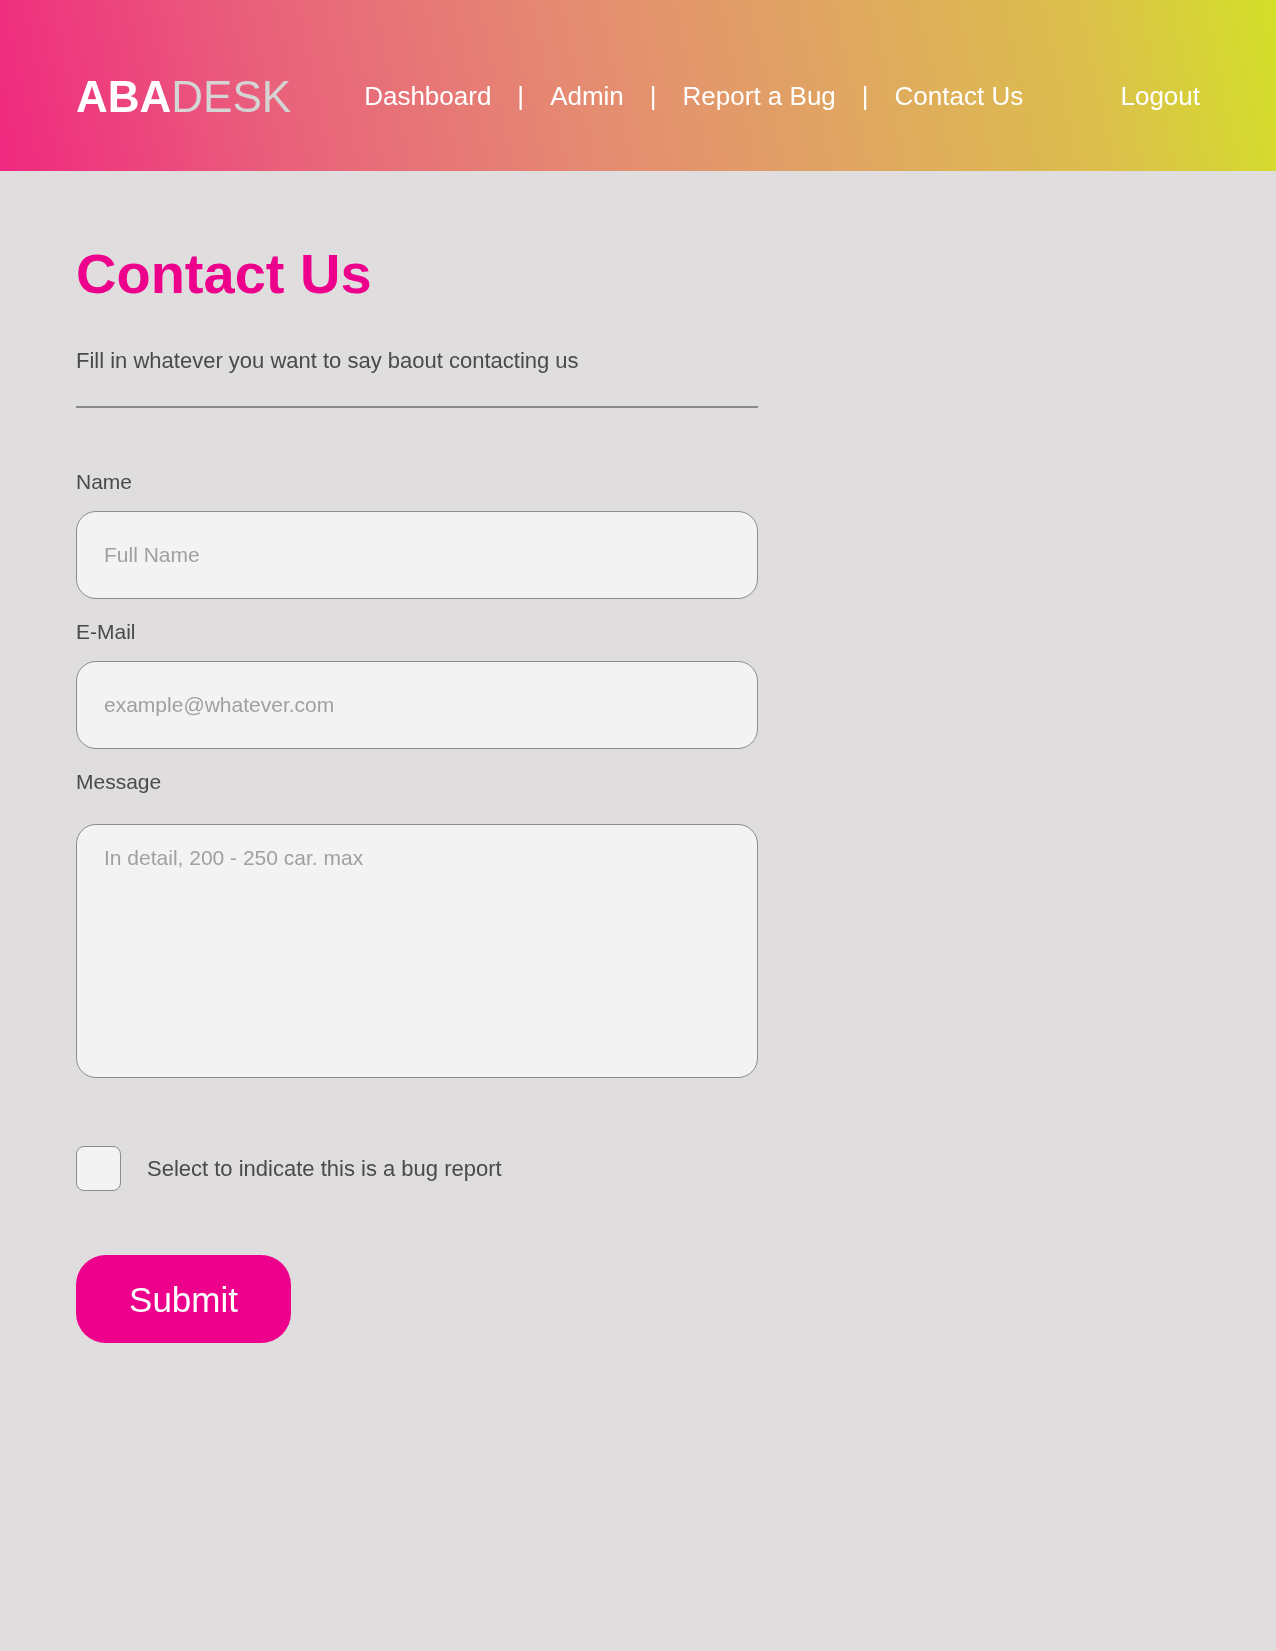 The width and height of the screenshot is (1276, 1651). What do you see at coordinates (224, 274) in the screenshot?
I see `page-title: Contact Us` at bounding box center [224, 274].